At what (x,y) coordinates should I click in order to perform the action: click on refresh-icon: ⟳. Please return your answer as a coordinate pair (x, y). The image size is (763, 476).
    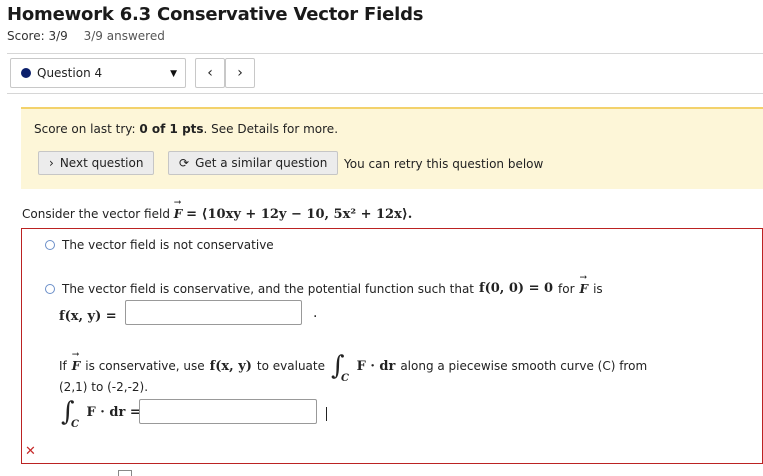
    Looking at the image, I should click on (184, 163).